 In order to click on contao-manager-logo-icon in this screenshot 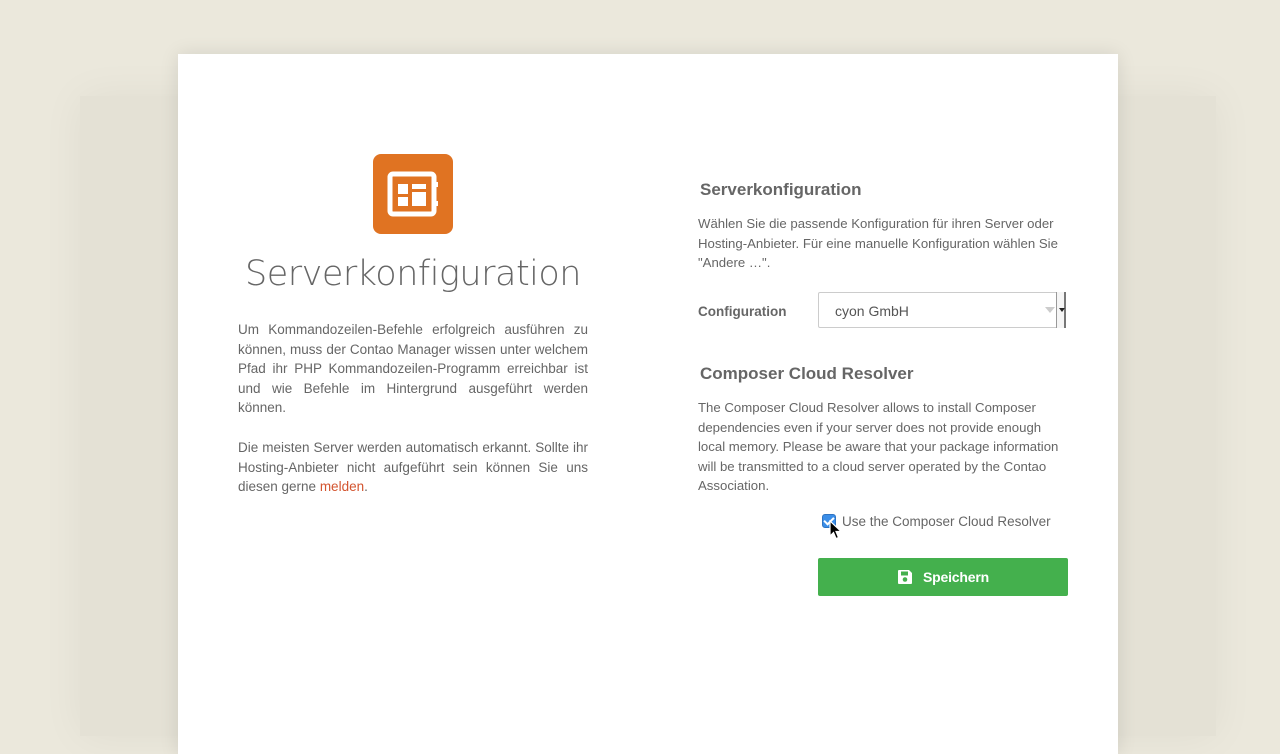, I will do `click(413, 194)`.